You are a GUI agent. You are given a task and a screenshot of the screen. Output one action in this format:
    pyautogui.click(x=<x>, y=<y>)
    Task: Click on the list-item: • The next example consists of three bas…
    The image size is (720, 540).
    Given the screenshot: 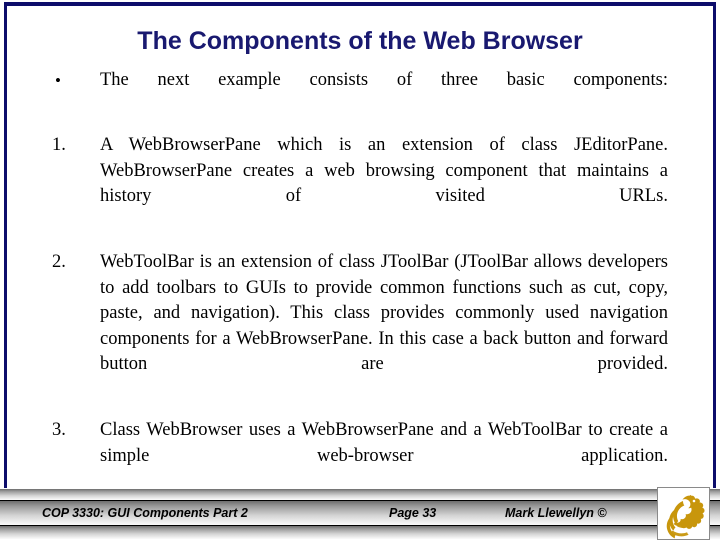 What is the action you would take?
    pyautogui.click(x=360, y=93)
    